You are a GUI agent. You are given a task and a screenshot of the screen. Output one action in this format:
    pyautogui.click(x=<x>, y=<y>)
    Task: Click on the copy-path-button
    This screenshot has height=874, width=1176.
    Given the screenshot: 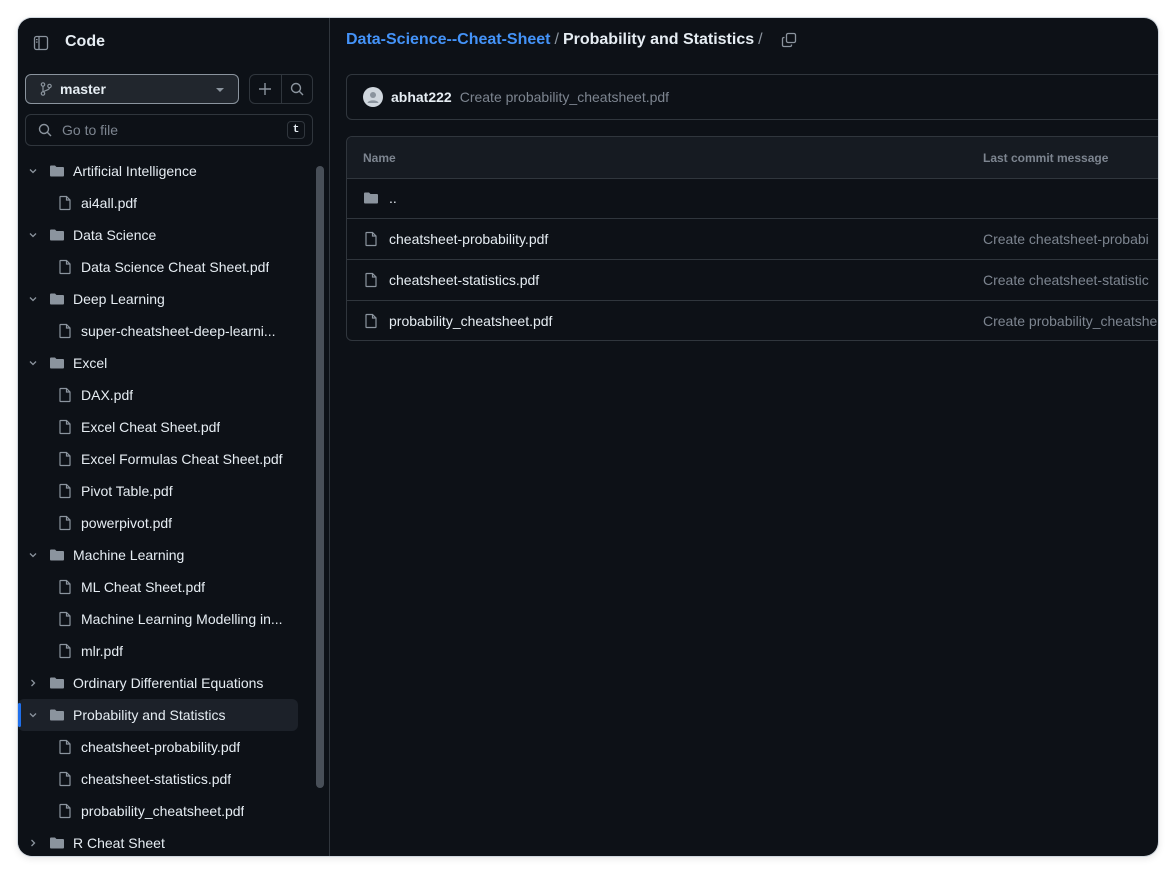 What is the action you would take?
    pyautogui.click(x=790, y=40)
    